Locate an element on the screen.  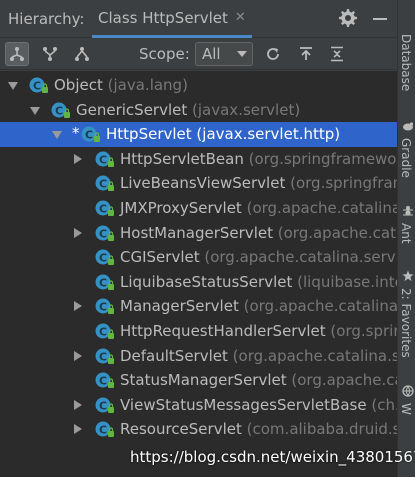
side-tab-gradle-label: Gradle is located at coordinates (406, 158).